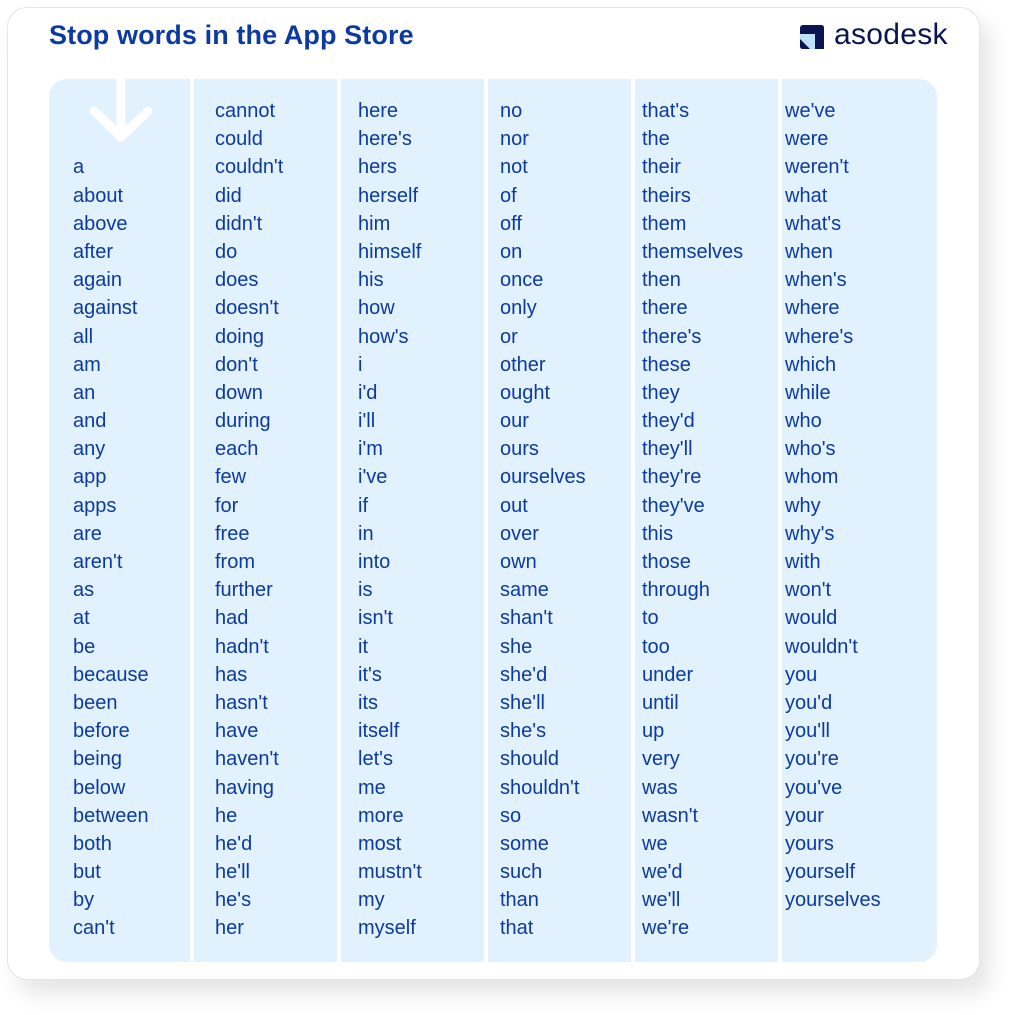  Describe the element at coordinates (229, 928) in the screenshot. I see `stop-word: her` at that location.